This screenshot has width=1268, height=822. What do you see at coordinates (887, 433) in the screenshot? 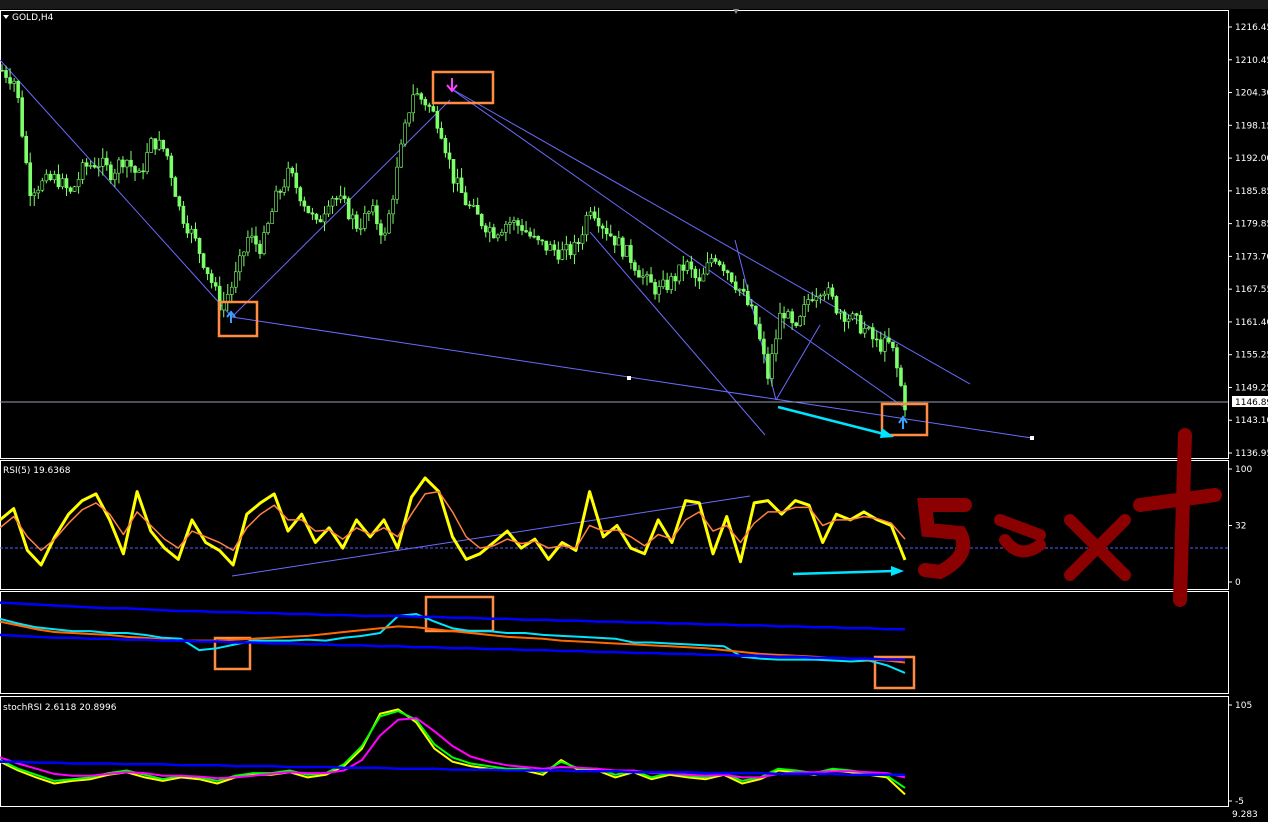
I see `arrowhead-icon` at bounding box center [887, 433].